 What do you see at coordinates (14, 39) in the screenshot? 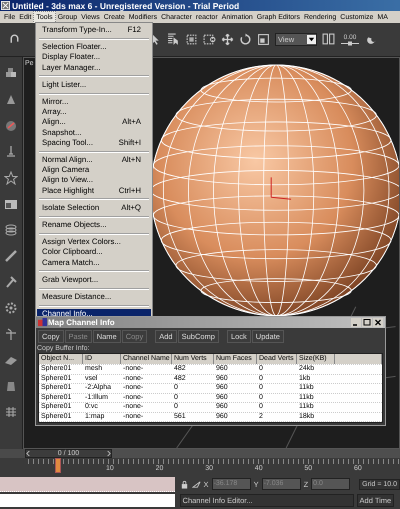
I see `undo-icon` at bounding box center [14, 39].